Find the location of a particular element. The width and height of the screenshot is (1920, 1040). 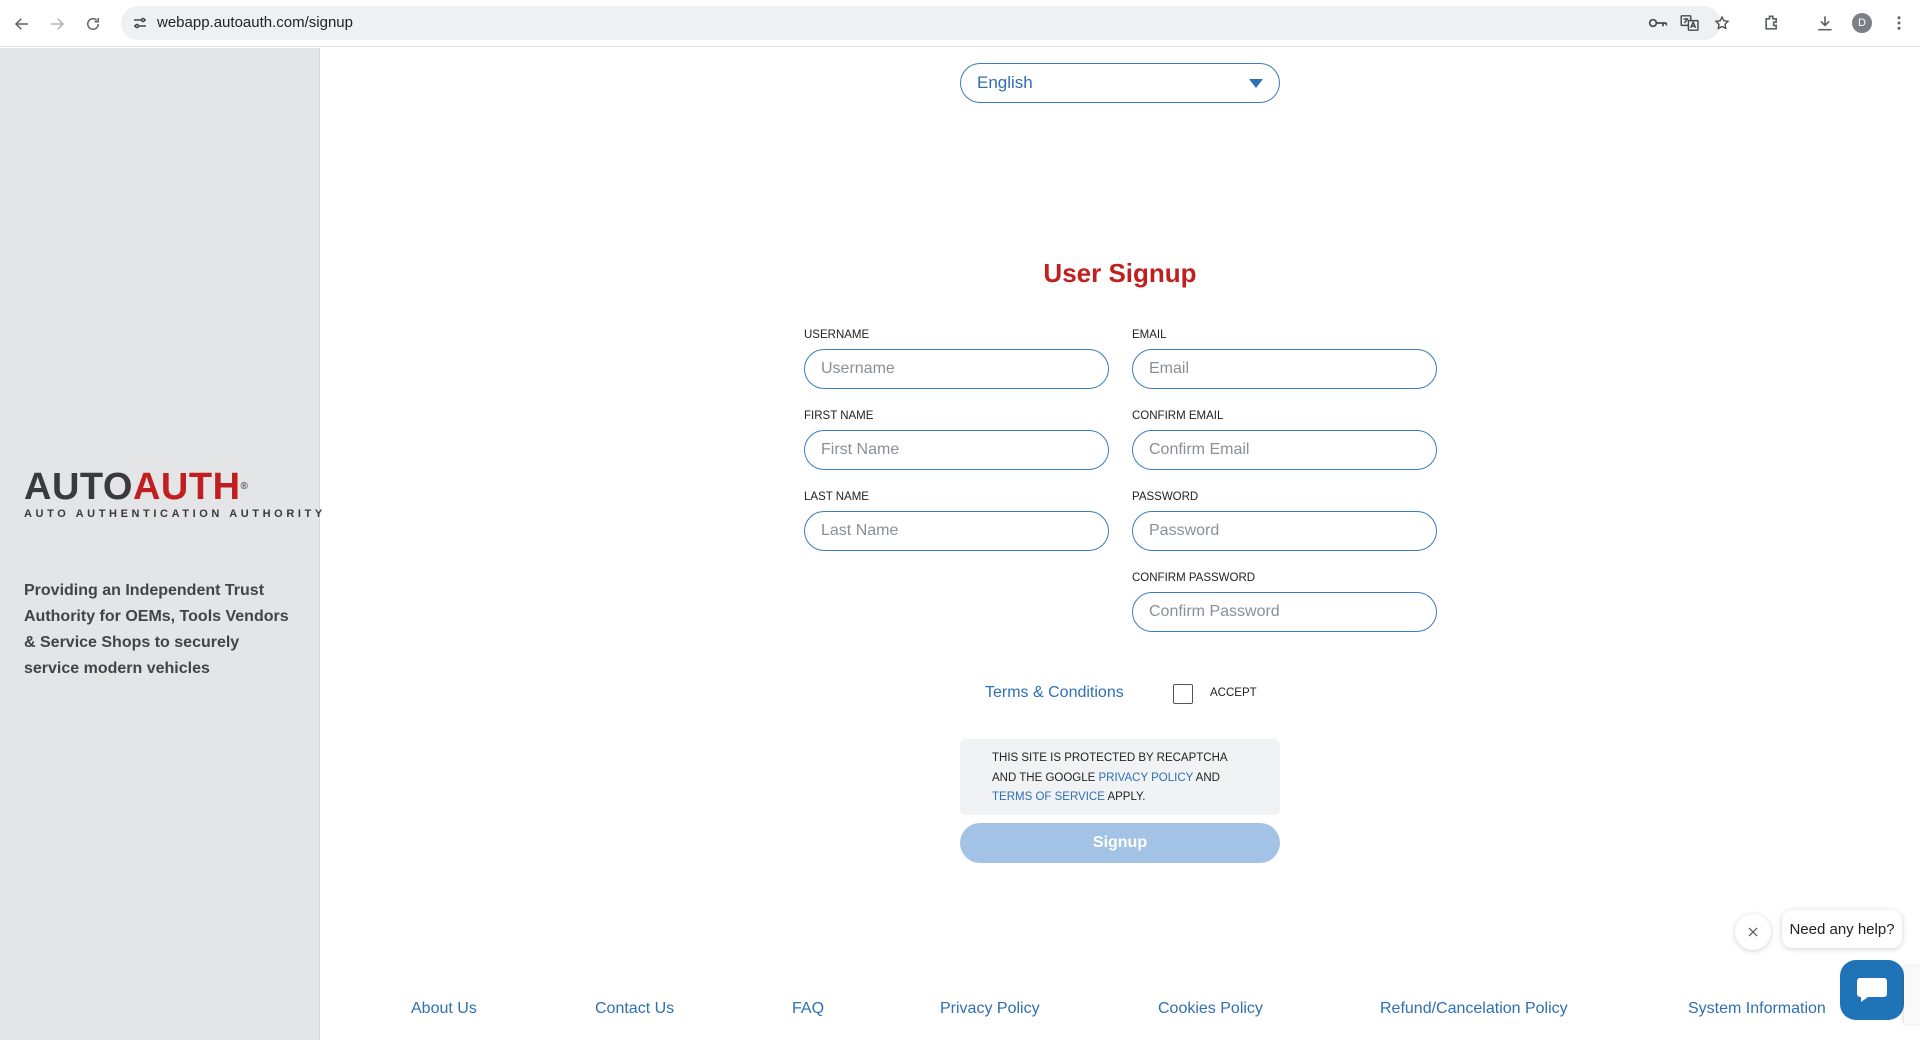

address-bar: webapp.autoauth.com/signup is located at coordinates (925, 23).